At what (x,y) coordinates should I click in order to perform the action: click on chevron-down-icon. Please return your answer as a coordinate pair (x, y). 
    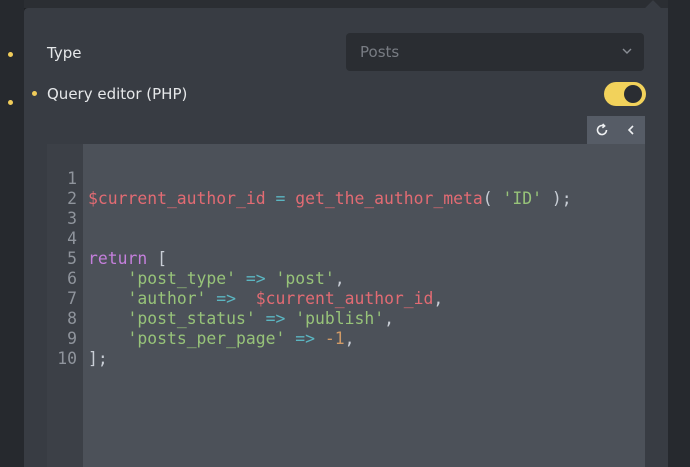
    Looking at the image, I should click on (627, 51).